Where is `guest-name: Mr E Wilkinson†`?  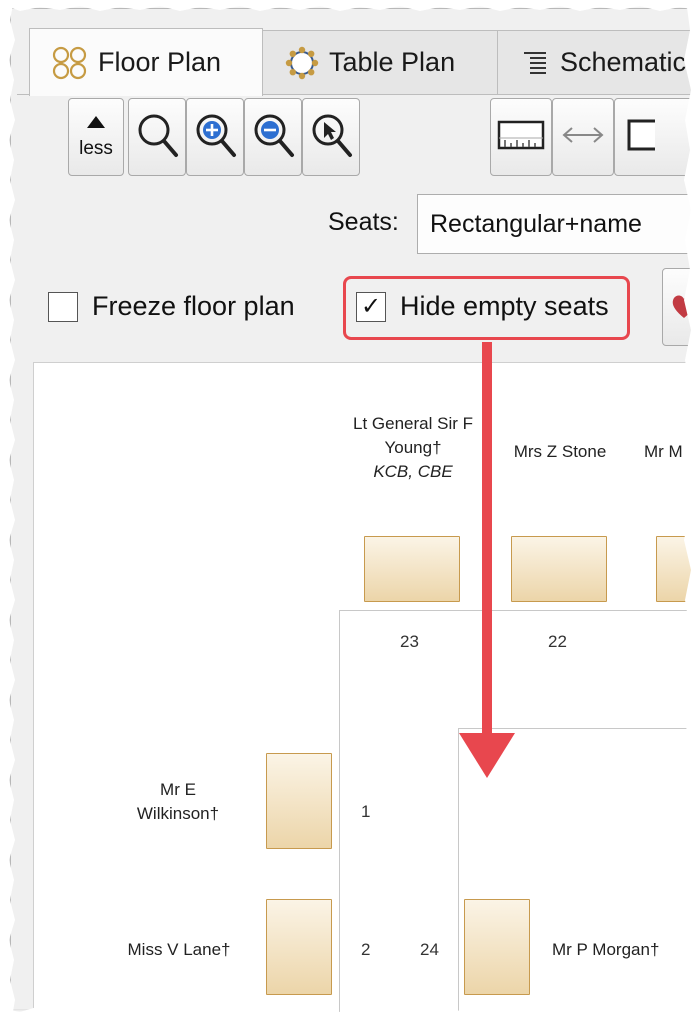
guest-name: Mr E Wilkinson† is located at coordinates (178, 802).